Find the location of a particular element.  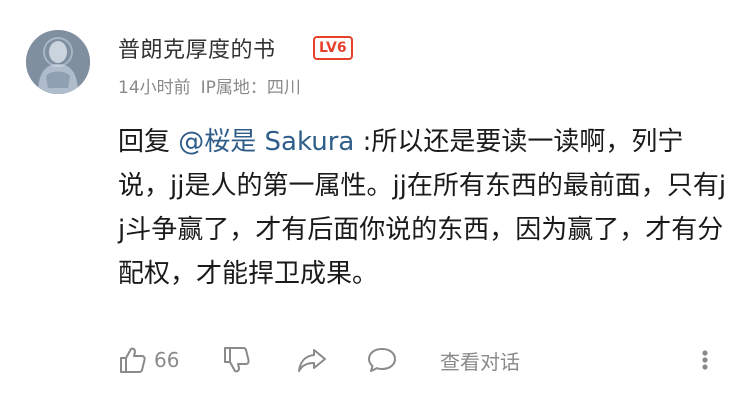

dislike-button is located at coordinates (237, 360).